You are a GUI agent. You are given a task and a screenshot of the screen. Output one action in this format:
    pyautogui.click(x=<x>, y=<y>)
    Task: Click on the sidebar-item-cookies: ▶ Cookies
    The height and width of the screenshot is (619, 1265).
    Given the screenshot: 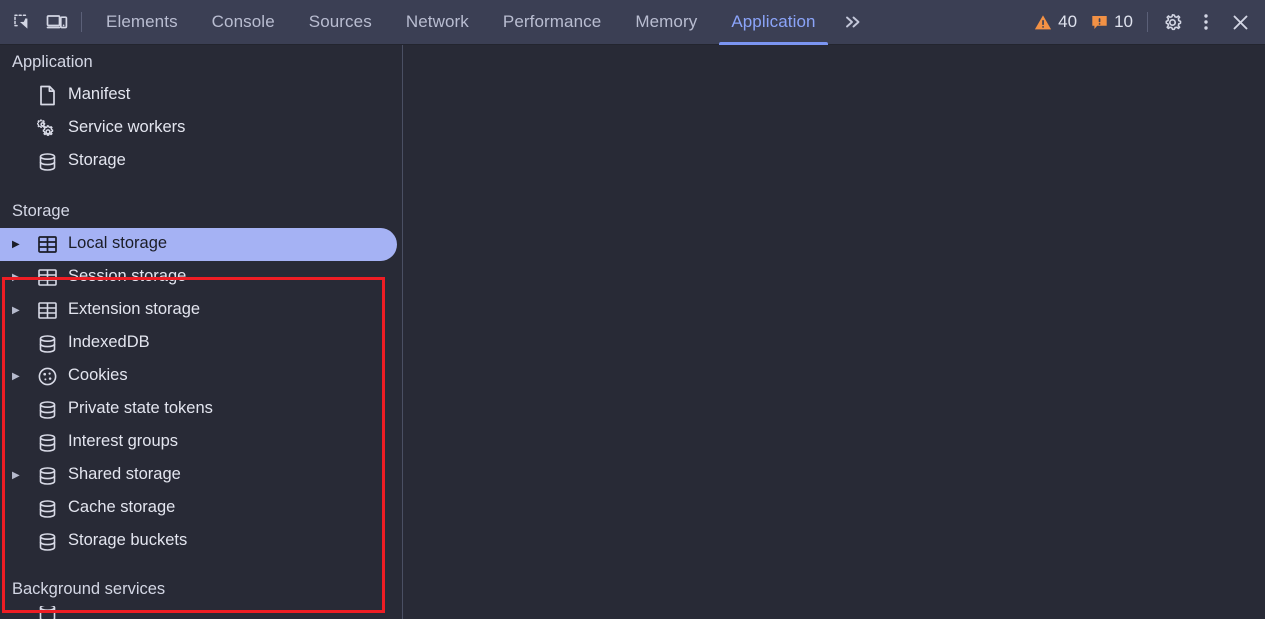 What is the action you would take?
    pyautogui.click(x=201, y=376)
    